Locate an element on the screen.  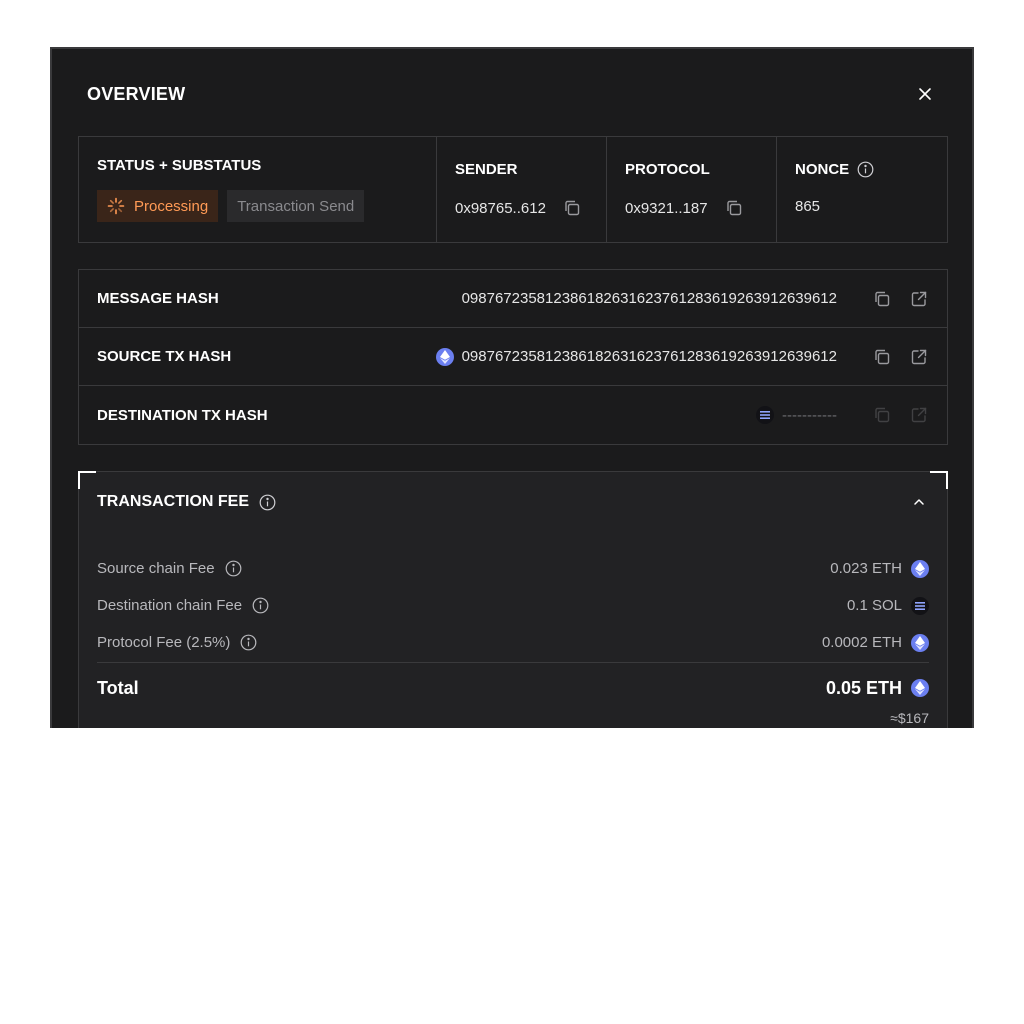
destination-tx-hash-value: ----------- is located at coordinates (809, 415).